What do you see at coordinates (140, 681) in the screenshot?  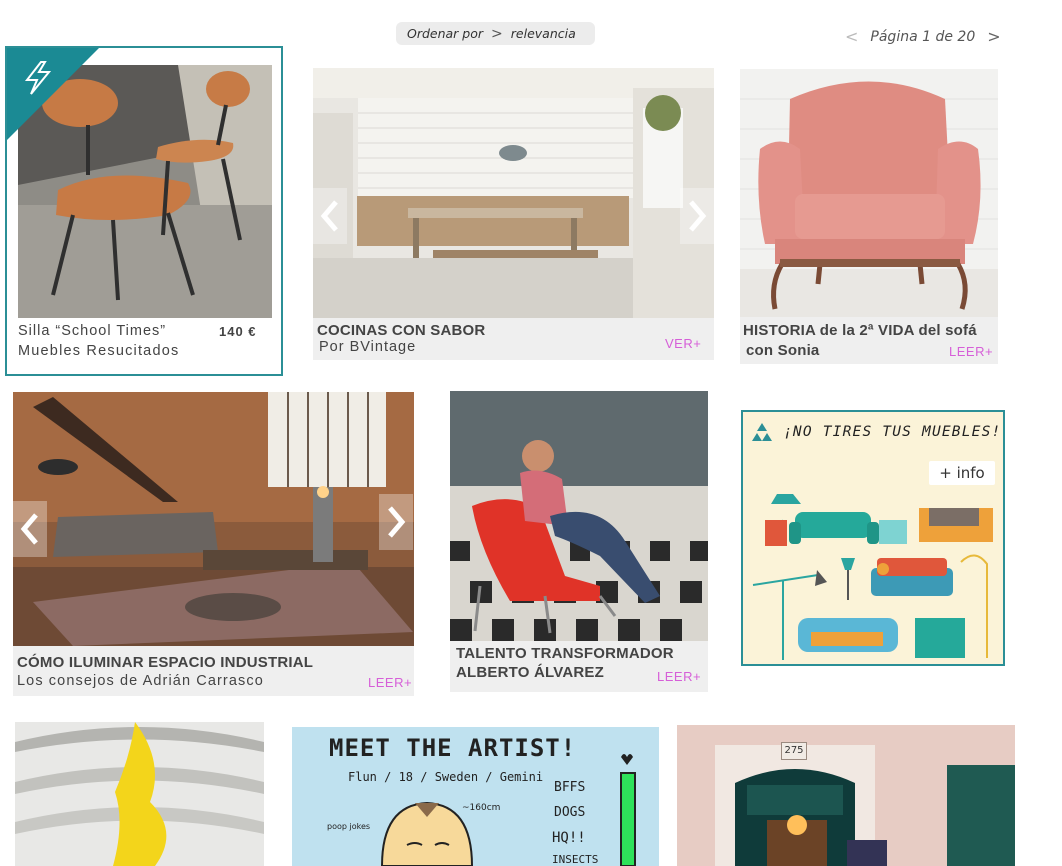 I see `card-subtitle: Los consejos de Adrián Carrasco` at bounding box center [140, 681].